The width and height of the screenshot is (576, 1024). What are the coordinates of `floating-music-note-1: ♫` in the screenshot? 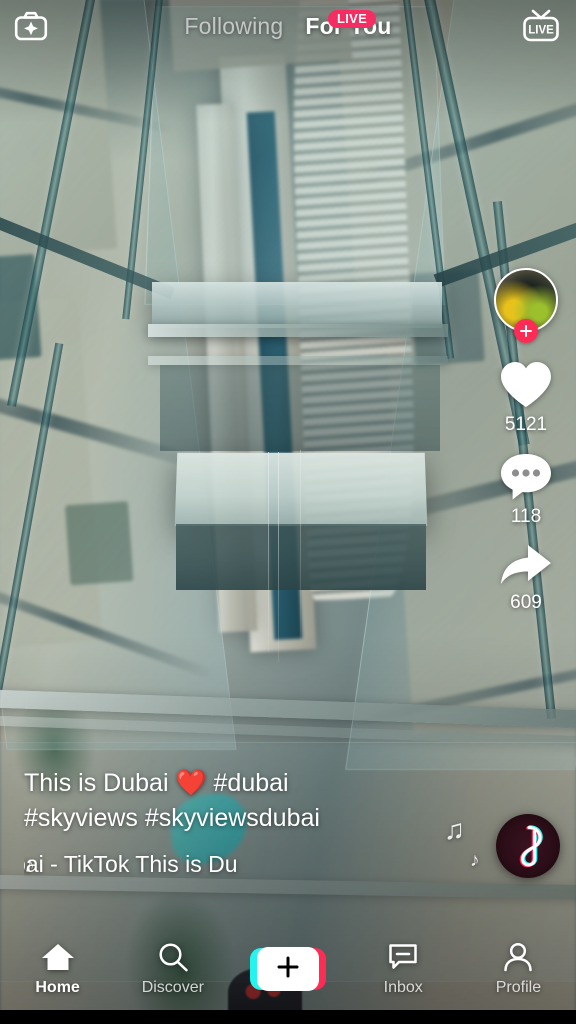 It's located at (454, 829).